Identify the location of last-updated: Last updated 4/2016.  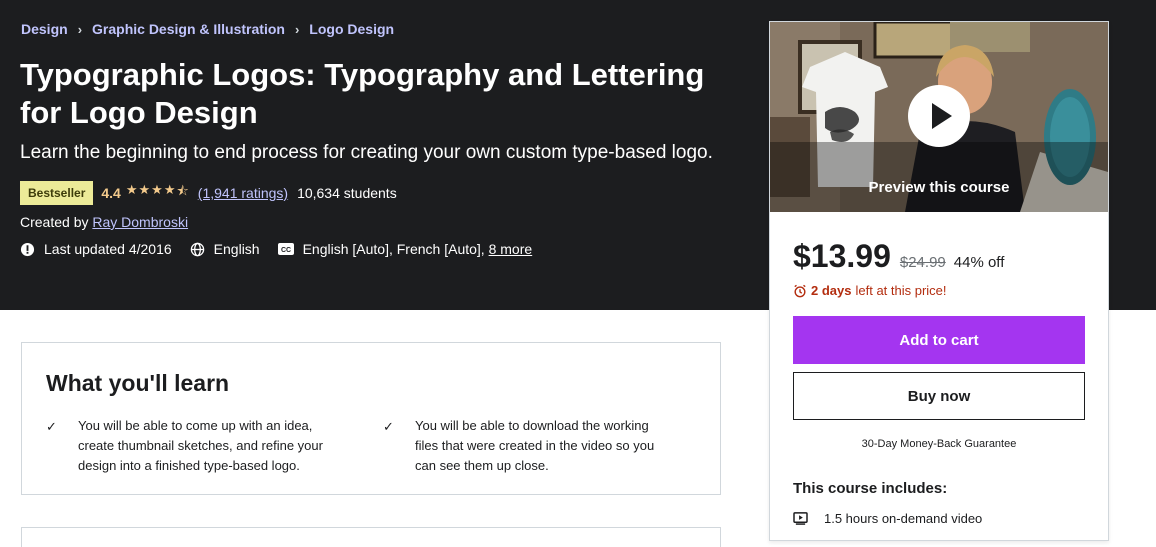
(96, 249).